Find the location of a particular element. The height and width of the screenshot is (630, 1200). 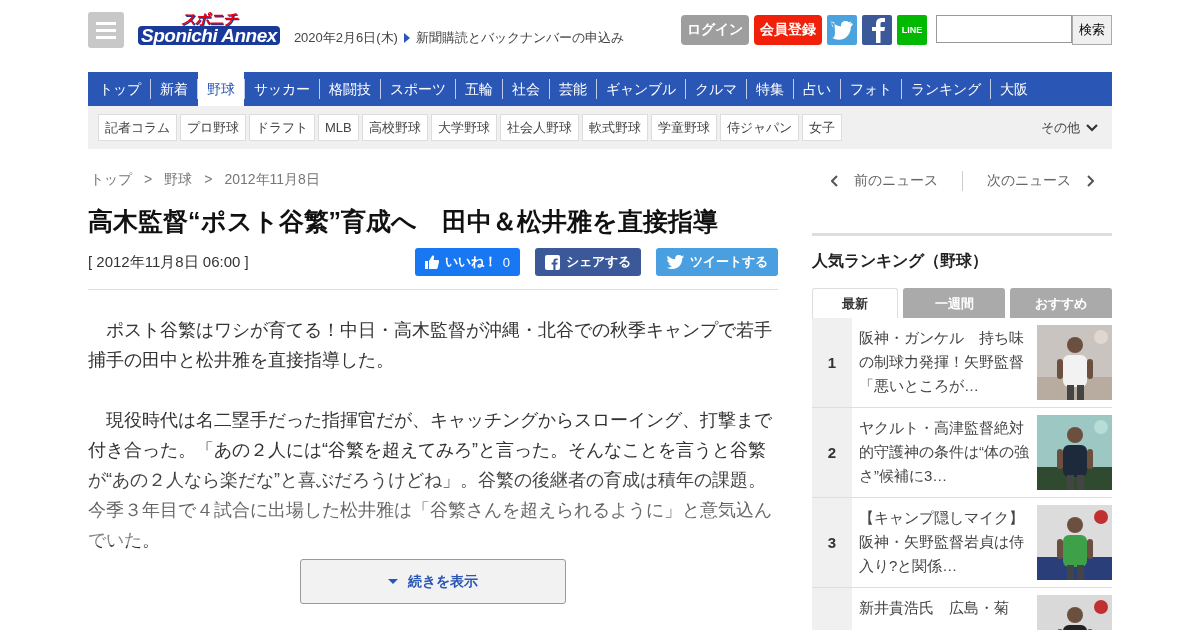

menu-button is located at coordinates (106, 30).